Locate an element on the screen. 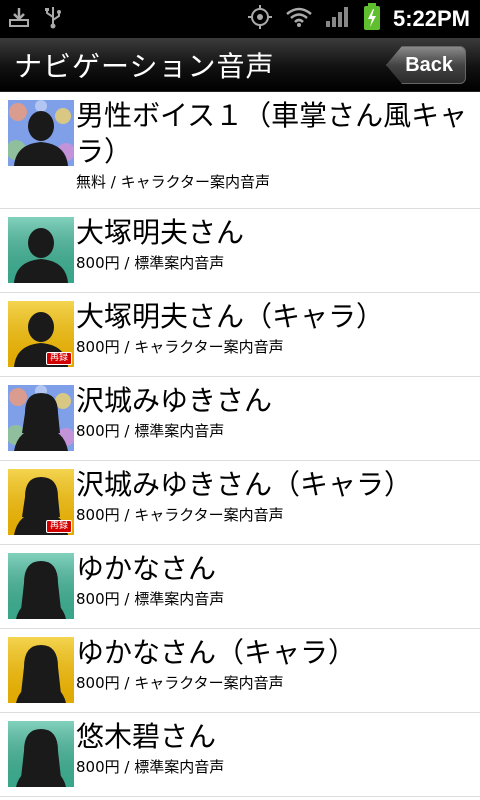 The width and height of the screenshot is (480, 800). download-icon is located at coordinates (19, 19).